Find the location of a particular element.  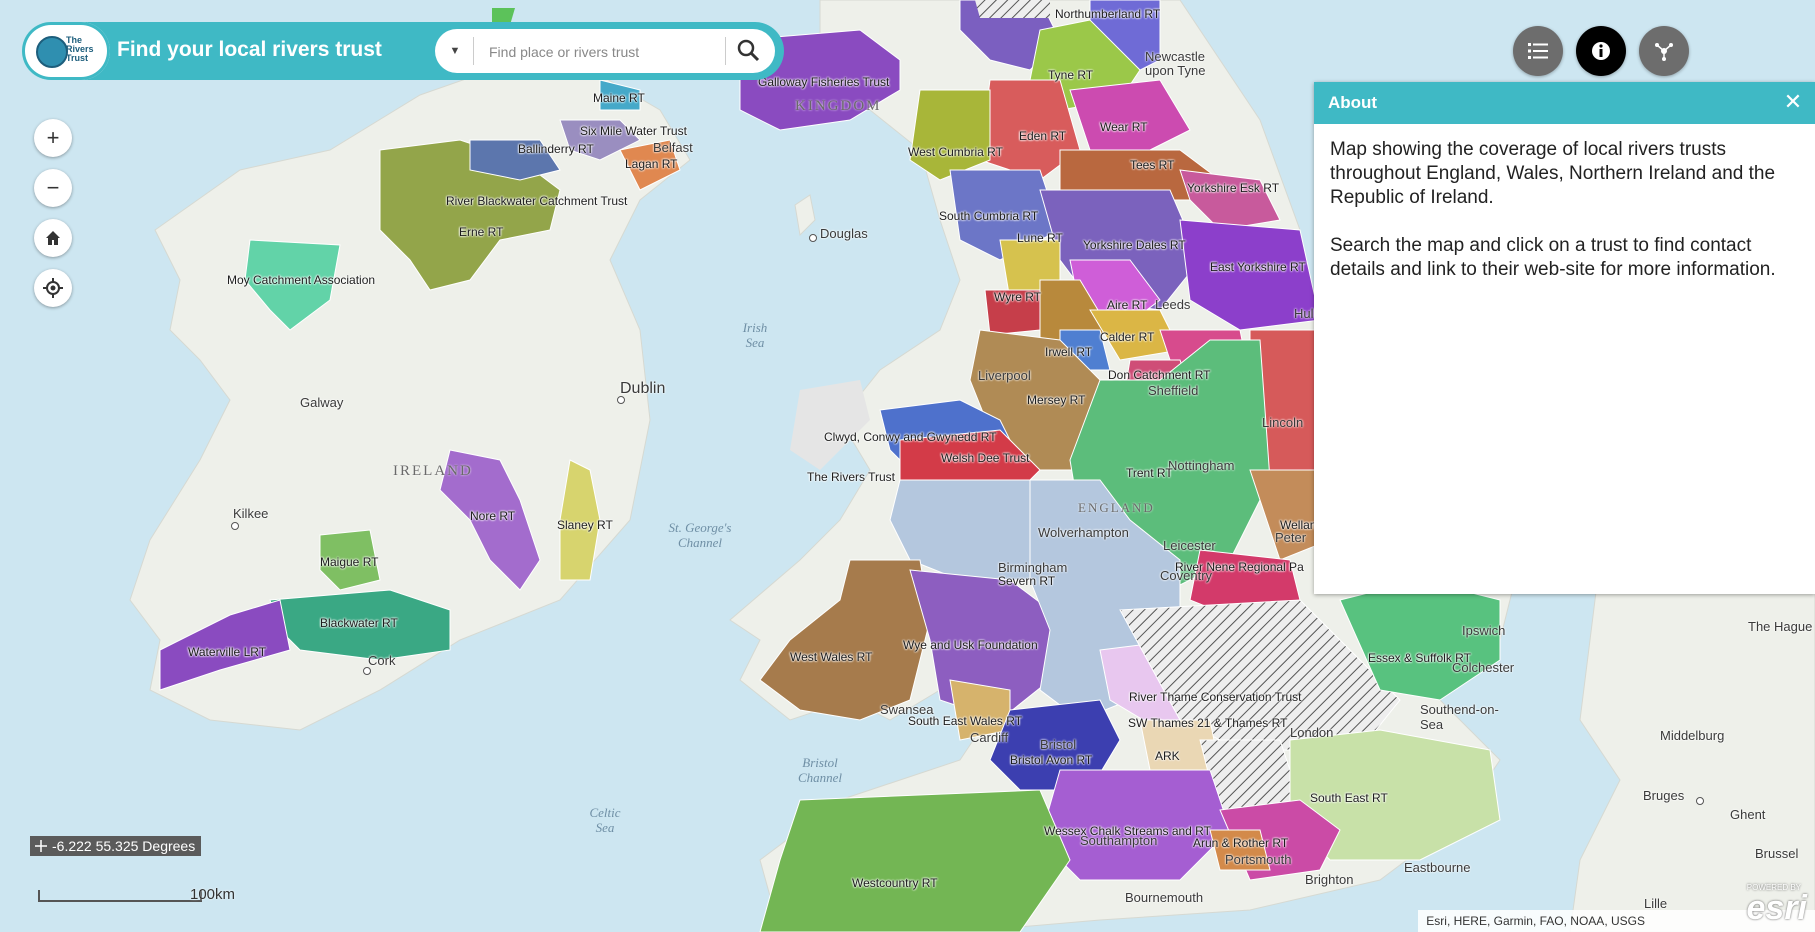

trust-label: Trent RT is located at coordinates (1149, 473).